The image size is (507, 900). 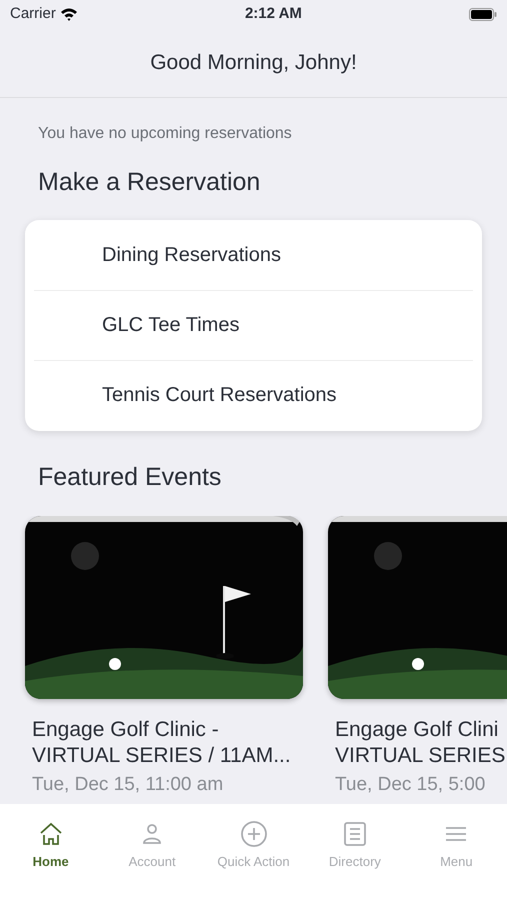 What do you see at coordinates (130, 477) in the screenshot?
I see `section-title: Featured Events` at bounding box center [130, 477].